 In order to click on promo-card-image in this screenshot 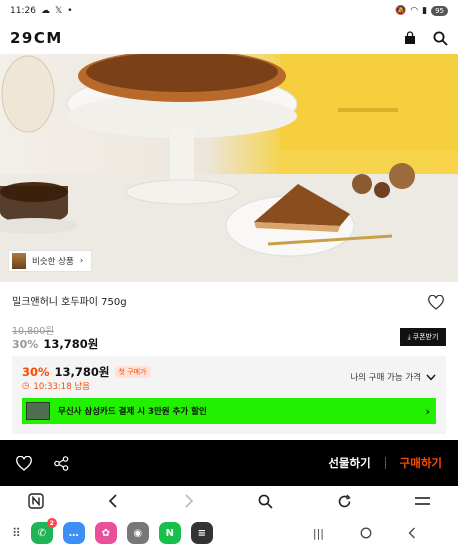, I will do `click(38, 411)`.